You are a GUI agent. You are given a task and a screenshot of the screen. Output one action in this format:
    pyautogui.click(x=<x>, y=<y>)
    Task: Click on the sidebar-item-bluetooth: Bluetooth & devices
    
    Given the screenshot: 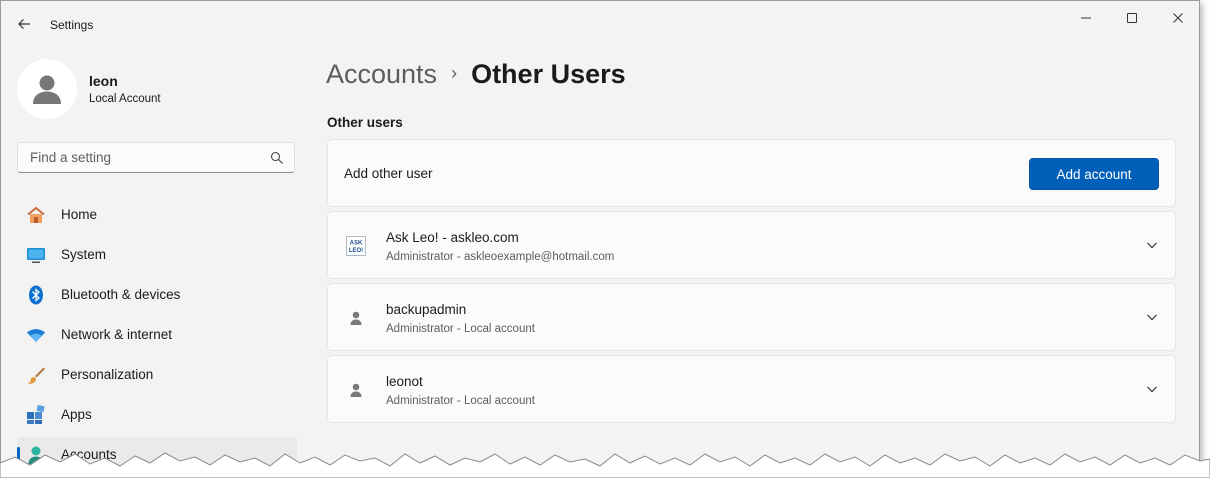 What is the action you would take?
    pyautogui.click(x=157, y=295)
    